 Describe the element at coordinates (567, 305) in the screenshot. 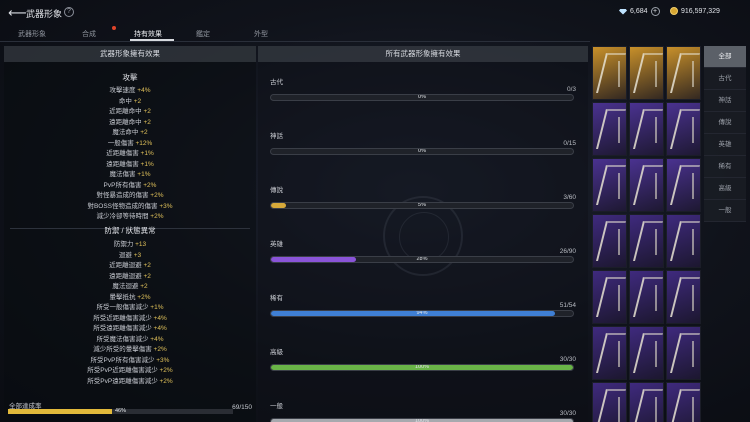

I see `rarity-count: 51/54` at that location.